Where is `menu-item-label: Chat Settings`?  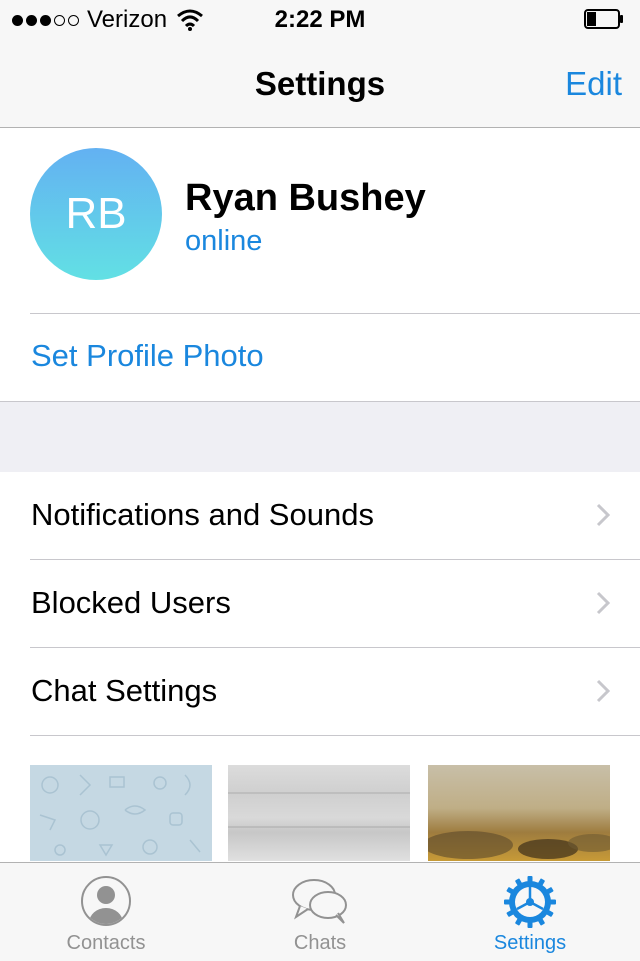 menu-item-label: Chat Settings is located at coordinates (124, 690).